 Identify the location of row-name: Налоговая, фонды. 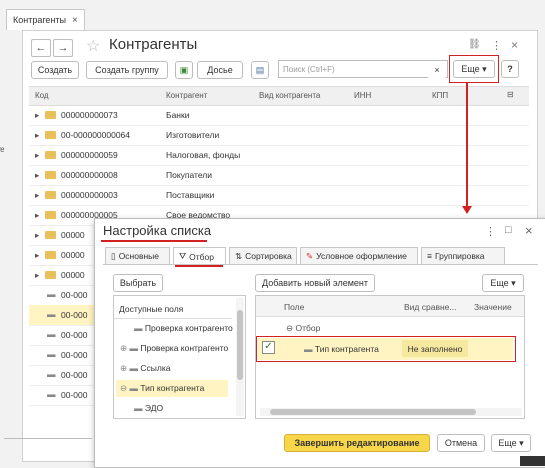
(203, 155).